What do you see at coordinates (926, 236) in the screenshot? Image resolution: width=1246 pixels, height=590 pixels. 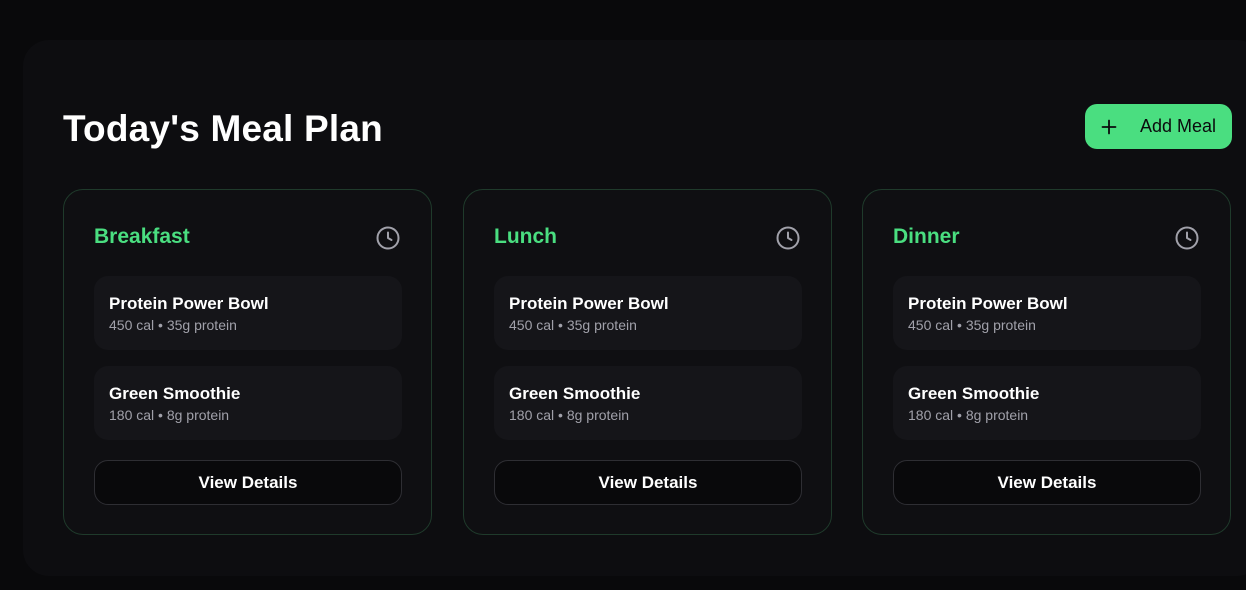 I see `meal-card-title: Dinner` at bounding box center [926, 236].